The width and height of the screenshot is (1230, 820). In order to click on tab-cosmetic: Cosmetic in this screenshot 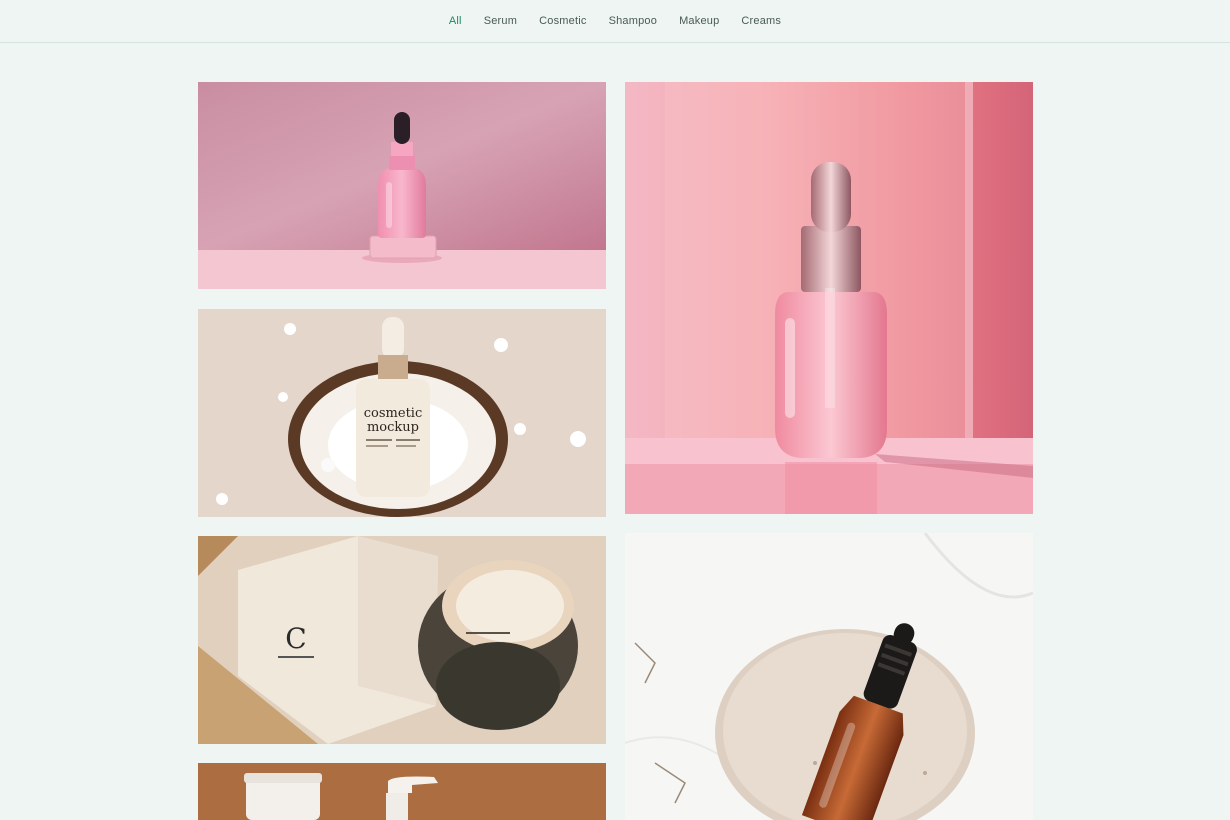, I will do `click(562, 21)`.